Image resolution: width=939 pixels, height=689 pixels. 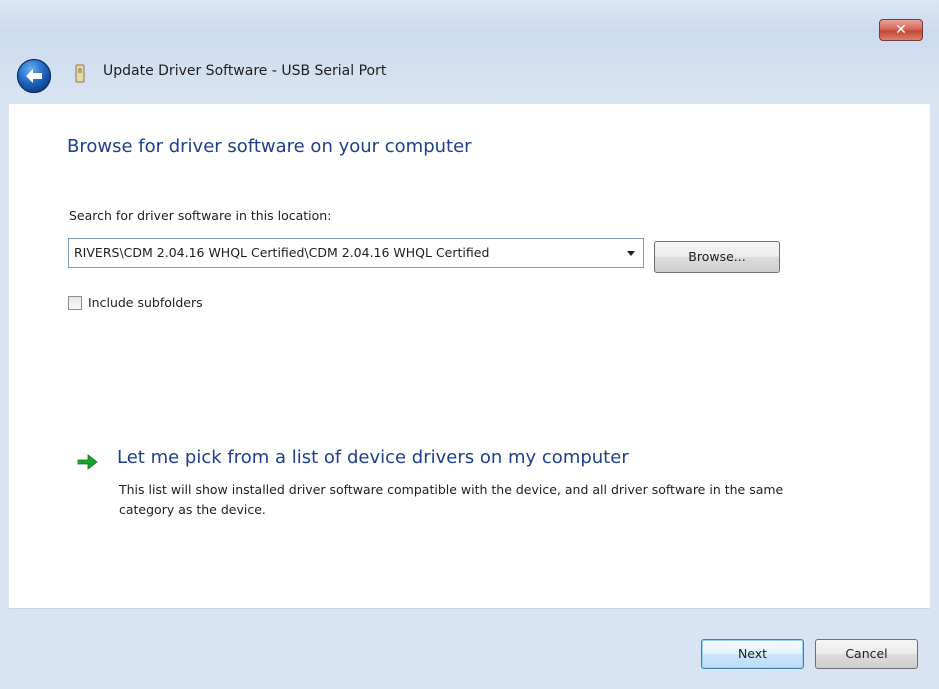 I want to click on usb-device-icon, so click(x=80, y=73).